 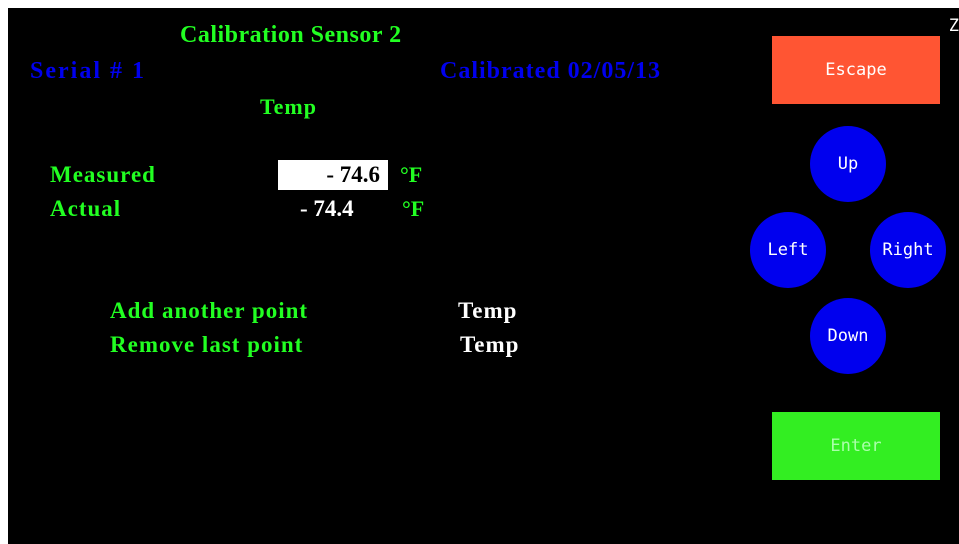 What do you see at coordinates (848, 336) in the screenshot?
I see `down-button: Down` at bounding box center [848, 336].